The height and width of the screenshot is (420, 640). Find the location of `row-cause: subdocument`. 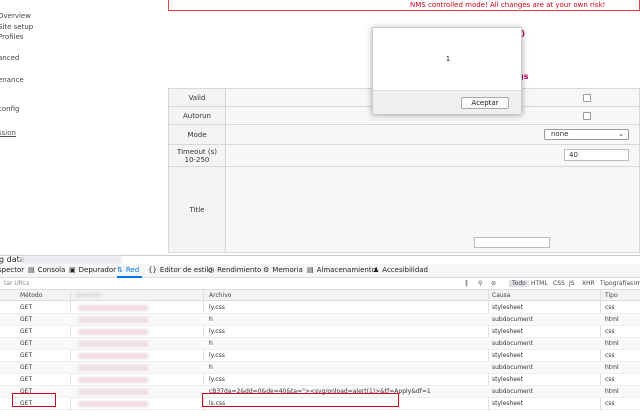

row-cause: subdocument is located at coordinates (513, 367).